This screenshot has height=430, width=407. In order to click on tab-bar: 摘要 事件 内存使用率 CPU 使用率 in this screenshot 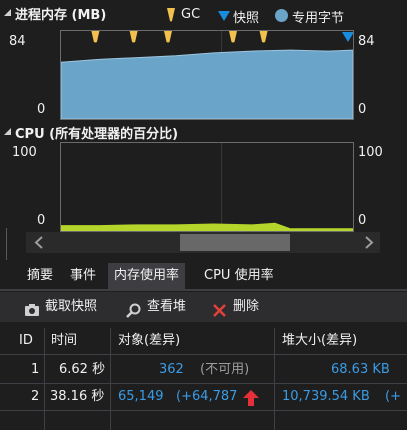, I will do `click(203, 276)`.